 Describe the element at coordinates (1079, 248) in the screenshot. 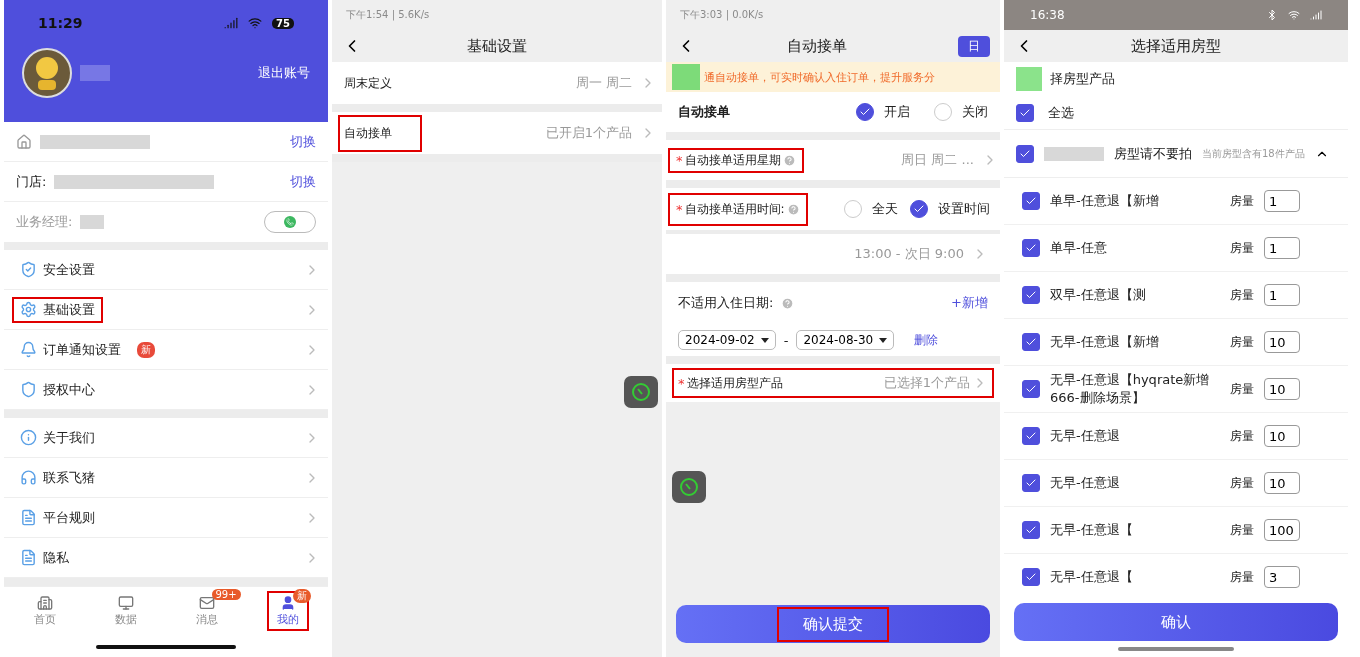

I see `product-name: 单早-任意` at that location.